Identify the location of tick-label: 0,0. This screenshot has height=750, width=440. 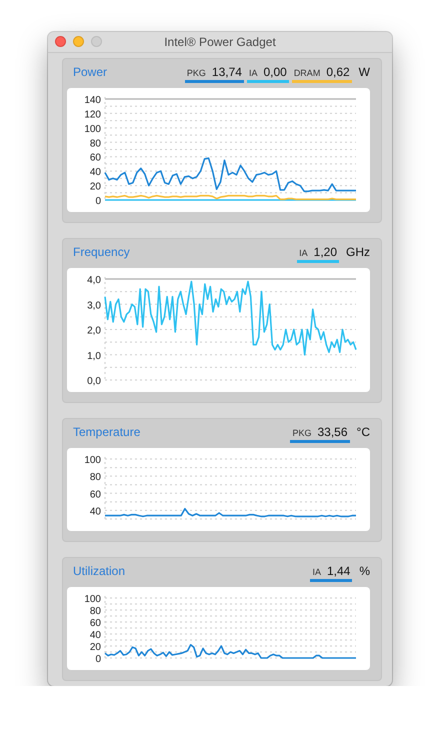
(94, 381).